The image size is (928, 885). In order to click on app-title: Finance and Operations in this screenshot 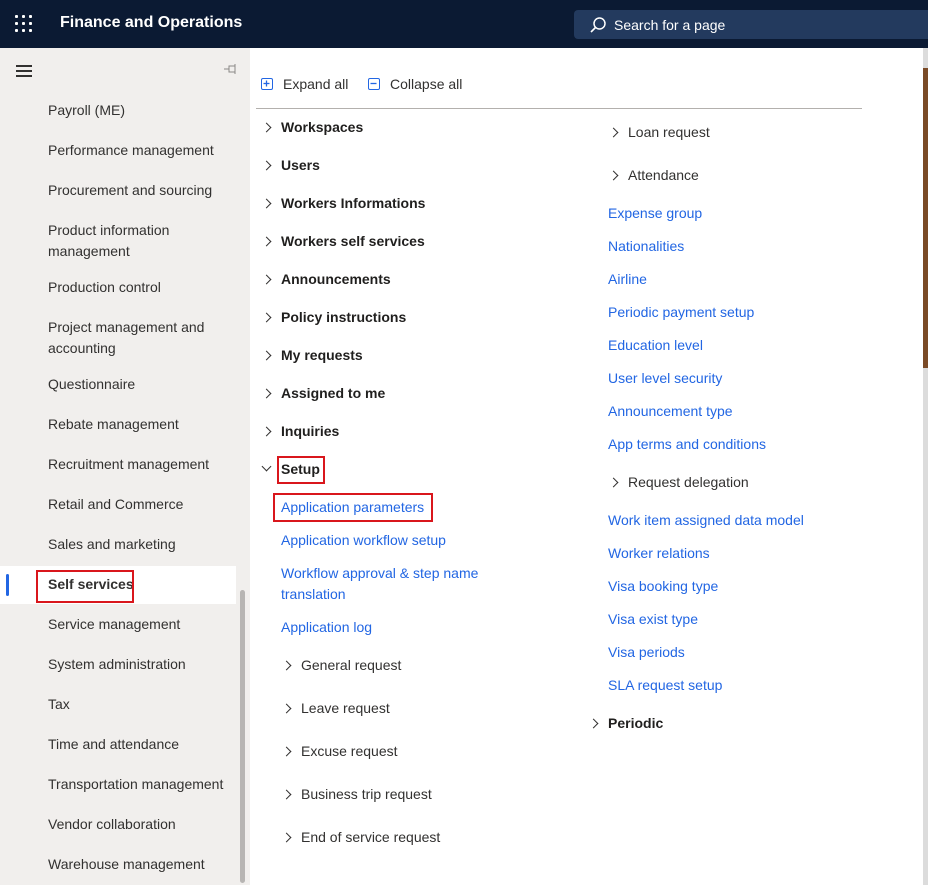, I will do `click(151, 23)`.